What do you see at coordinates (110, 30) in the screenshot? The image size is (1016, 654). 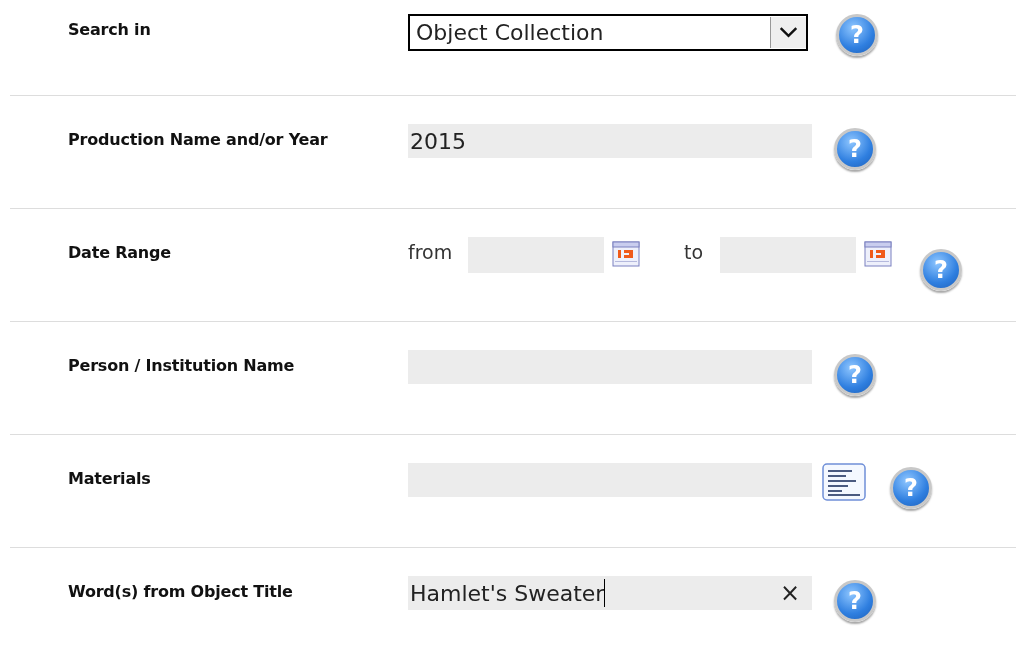 I see `field-label: Search in` at bounding box center [110, 30].